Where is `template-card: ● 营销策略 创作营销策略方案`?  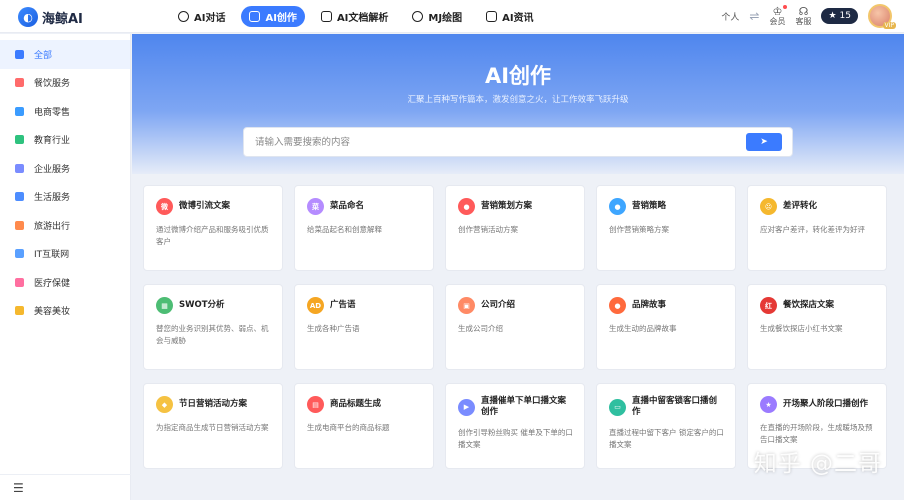 template-card: ● 营销策略 创作营销策略方案 is located at coordinates (666, 228).